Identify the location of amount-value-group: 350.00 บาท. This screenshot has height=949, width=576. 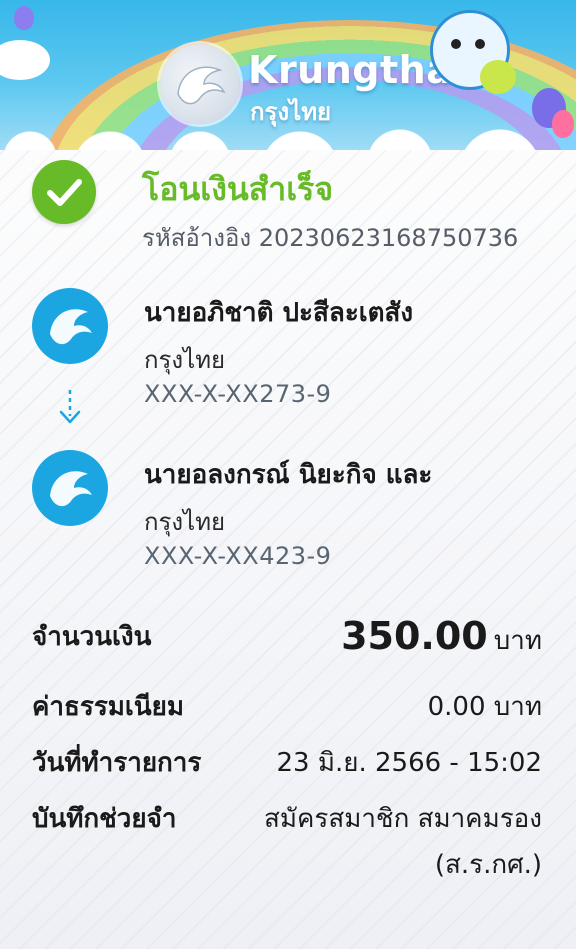
(441, 637).